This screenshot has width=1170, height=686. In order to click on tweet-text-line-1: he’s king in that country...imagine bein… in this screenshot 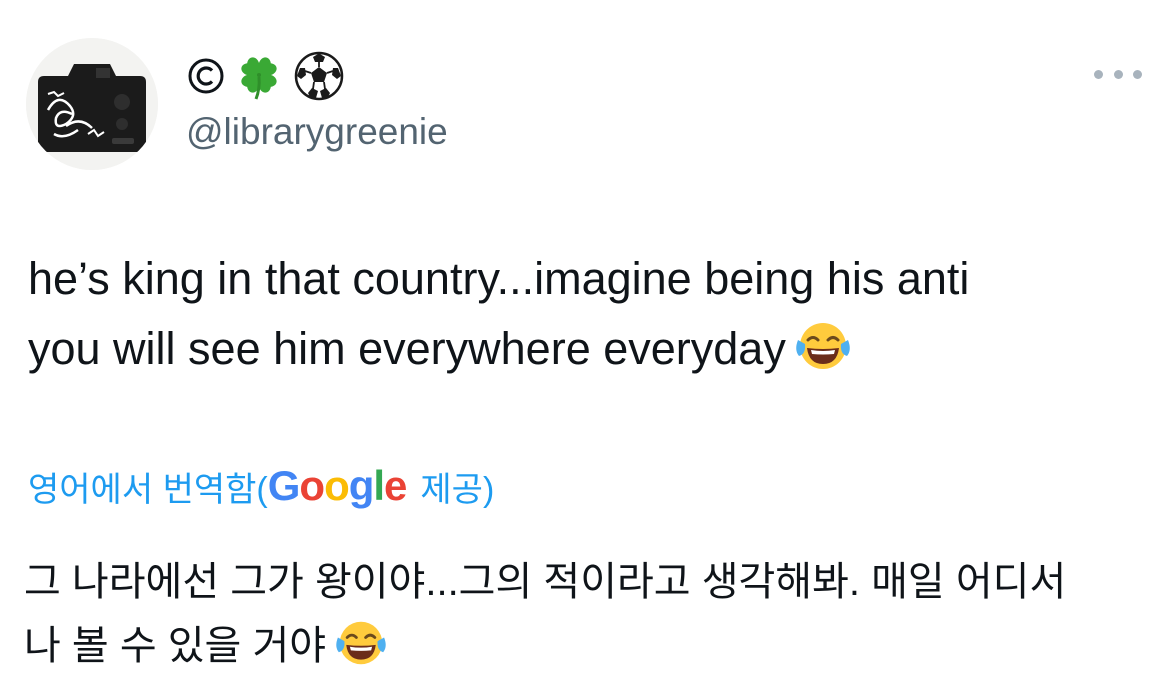, I will do `click(499, 278)`.